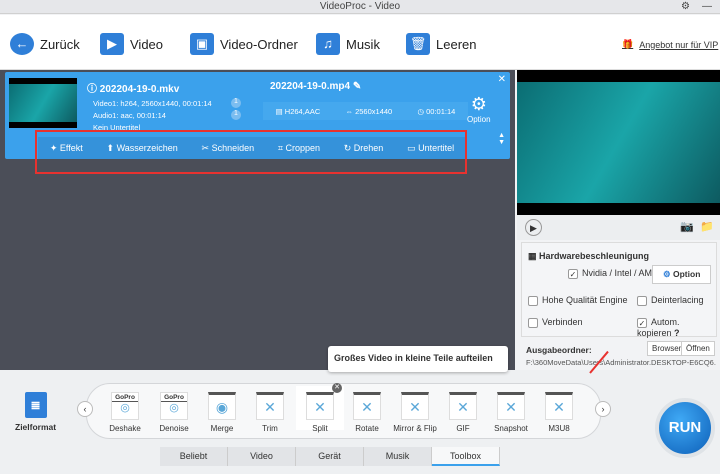 Image resolution: width=720 pixels, height=474 pixels. I want to click on add-video-button: ▶ Video, so click(131, 44).